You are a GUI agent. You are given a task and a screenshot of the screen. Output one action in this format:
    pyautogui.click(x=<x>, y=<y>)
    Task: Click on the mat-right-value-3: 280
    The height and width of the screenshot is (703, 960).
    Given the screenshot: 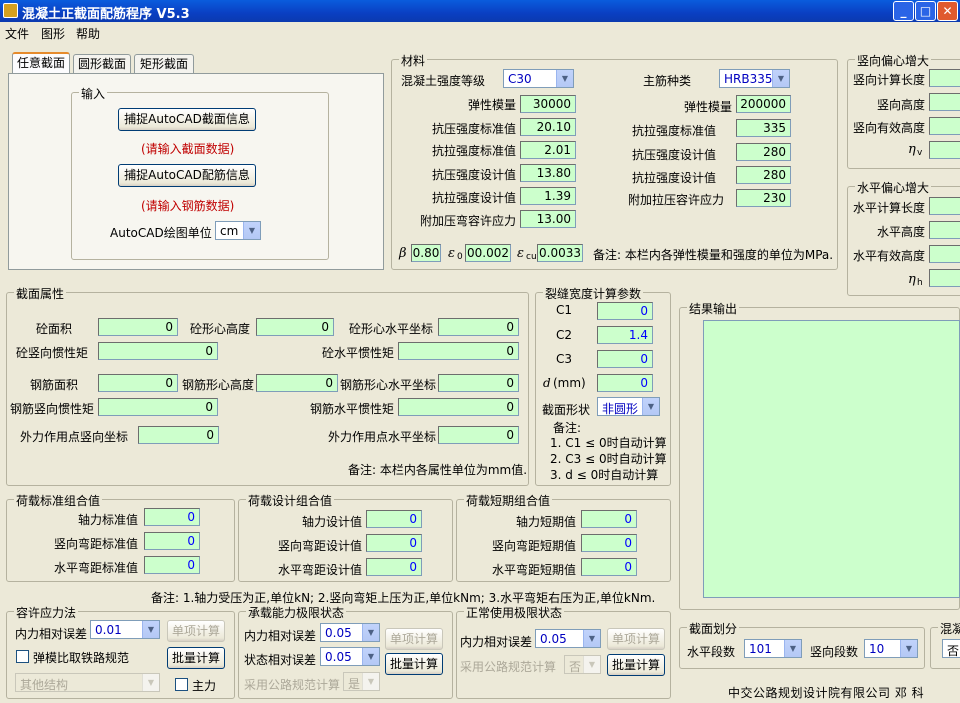 What is the action you would take?
    pyautogui.click(x=763, y=175)
    